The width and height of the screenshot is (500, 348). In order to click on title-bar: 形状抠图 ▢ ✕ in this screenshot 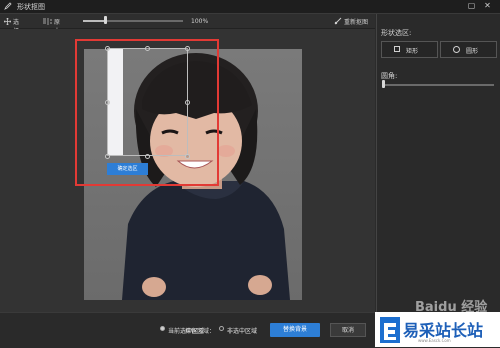, I will do `click(250, 7)`.